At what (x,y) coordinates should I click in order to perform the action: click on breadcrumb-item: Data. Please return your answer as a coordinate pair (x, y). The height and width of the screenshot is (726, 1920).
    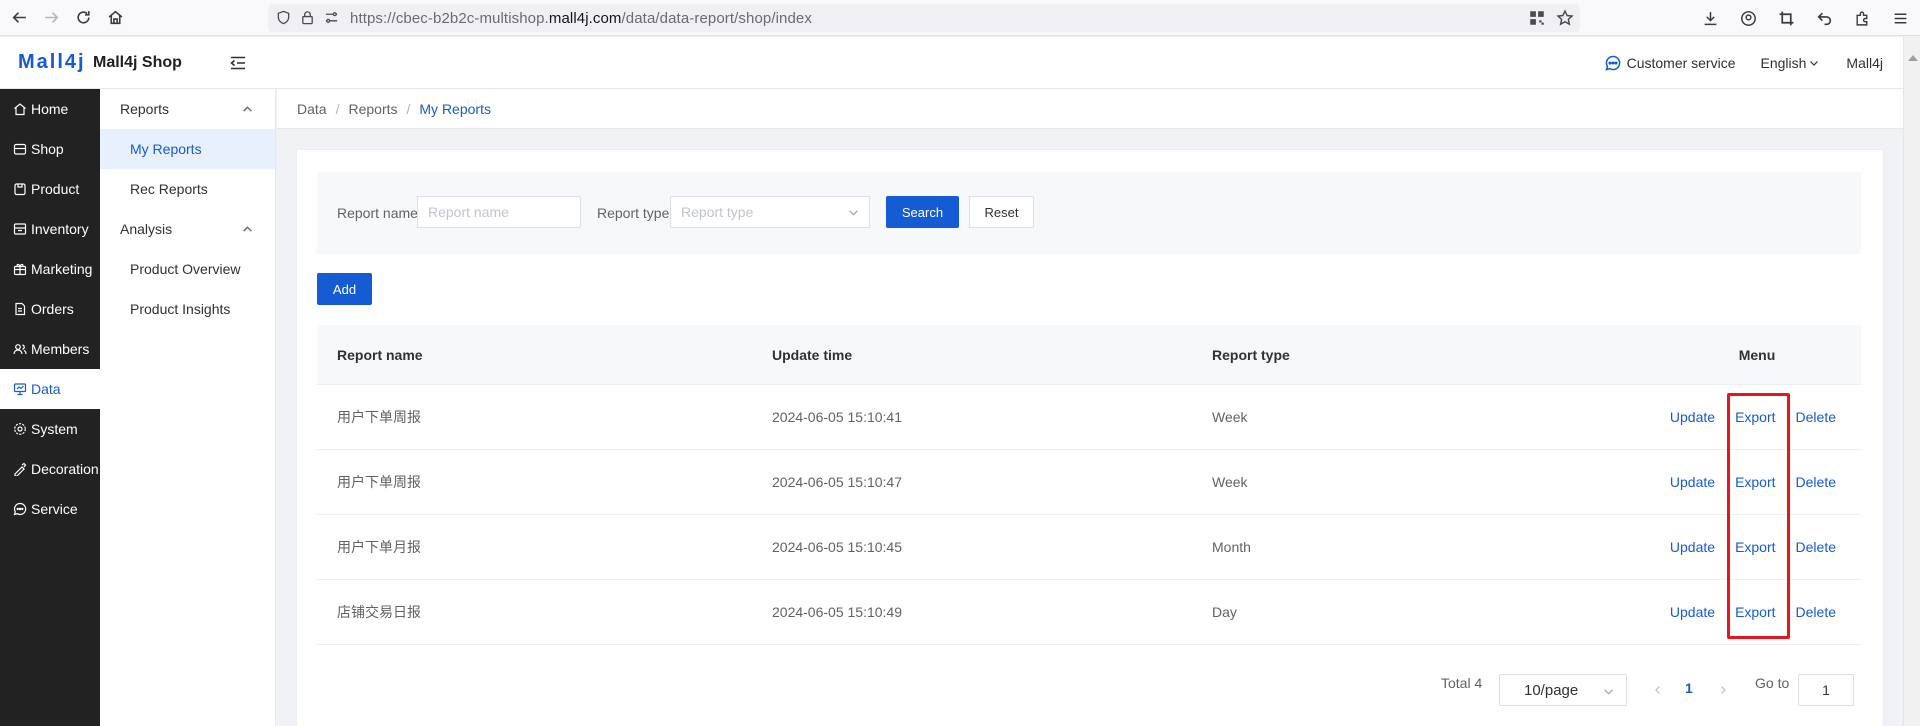
    Looking at the image, I should click on (312, 109).